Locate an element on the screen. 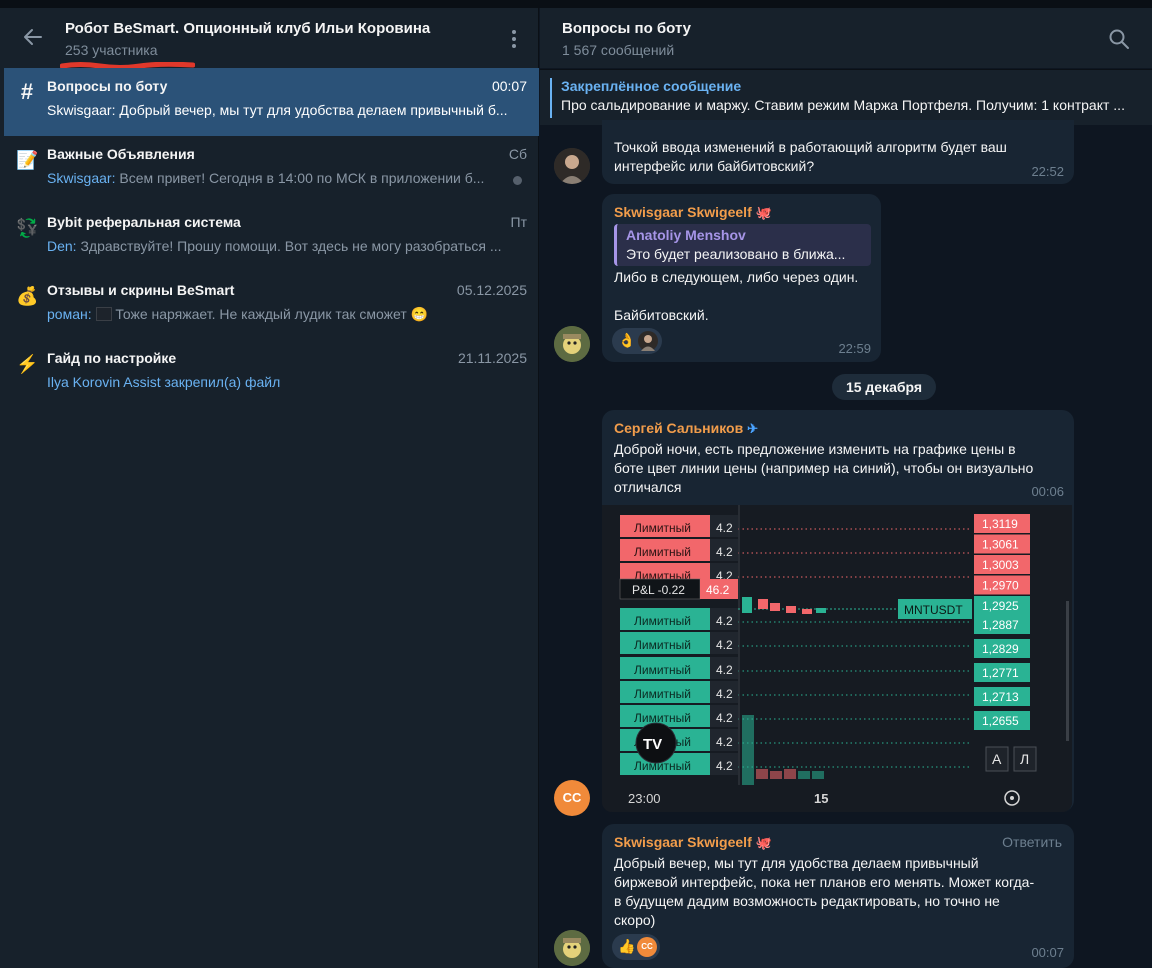 The width and height of the screenshot is (1152, 968). message-author: Сергей Сальников ✈ is located at coordinates (686, 428).